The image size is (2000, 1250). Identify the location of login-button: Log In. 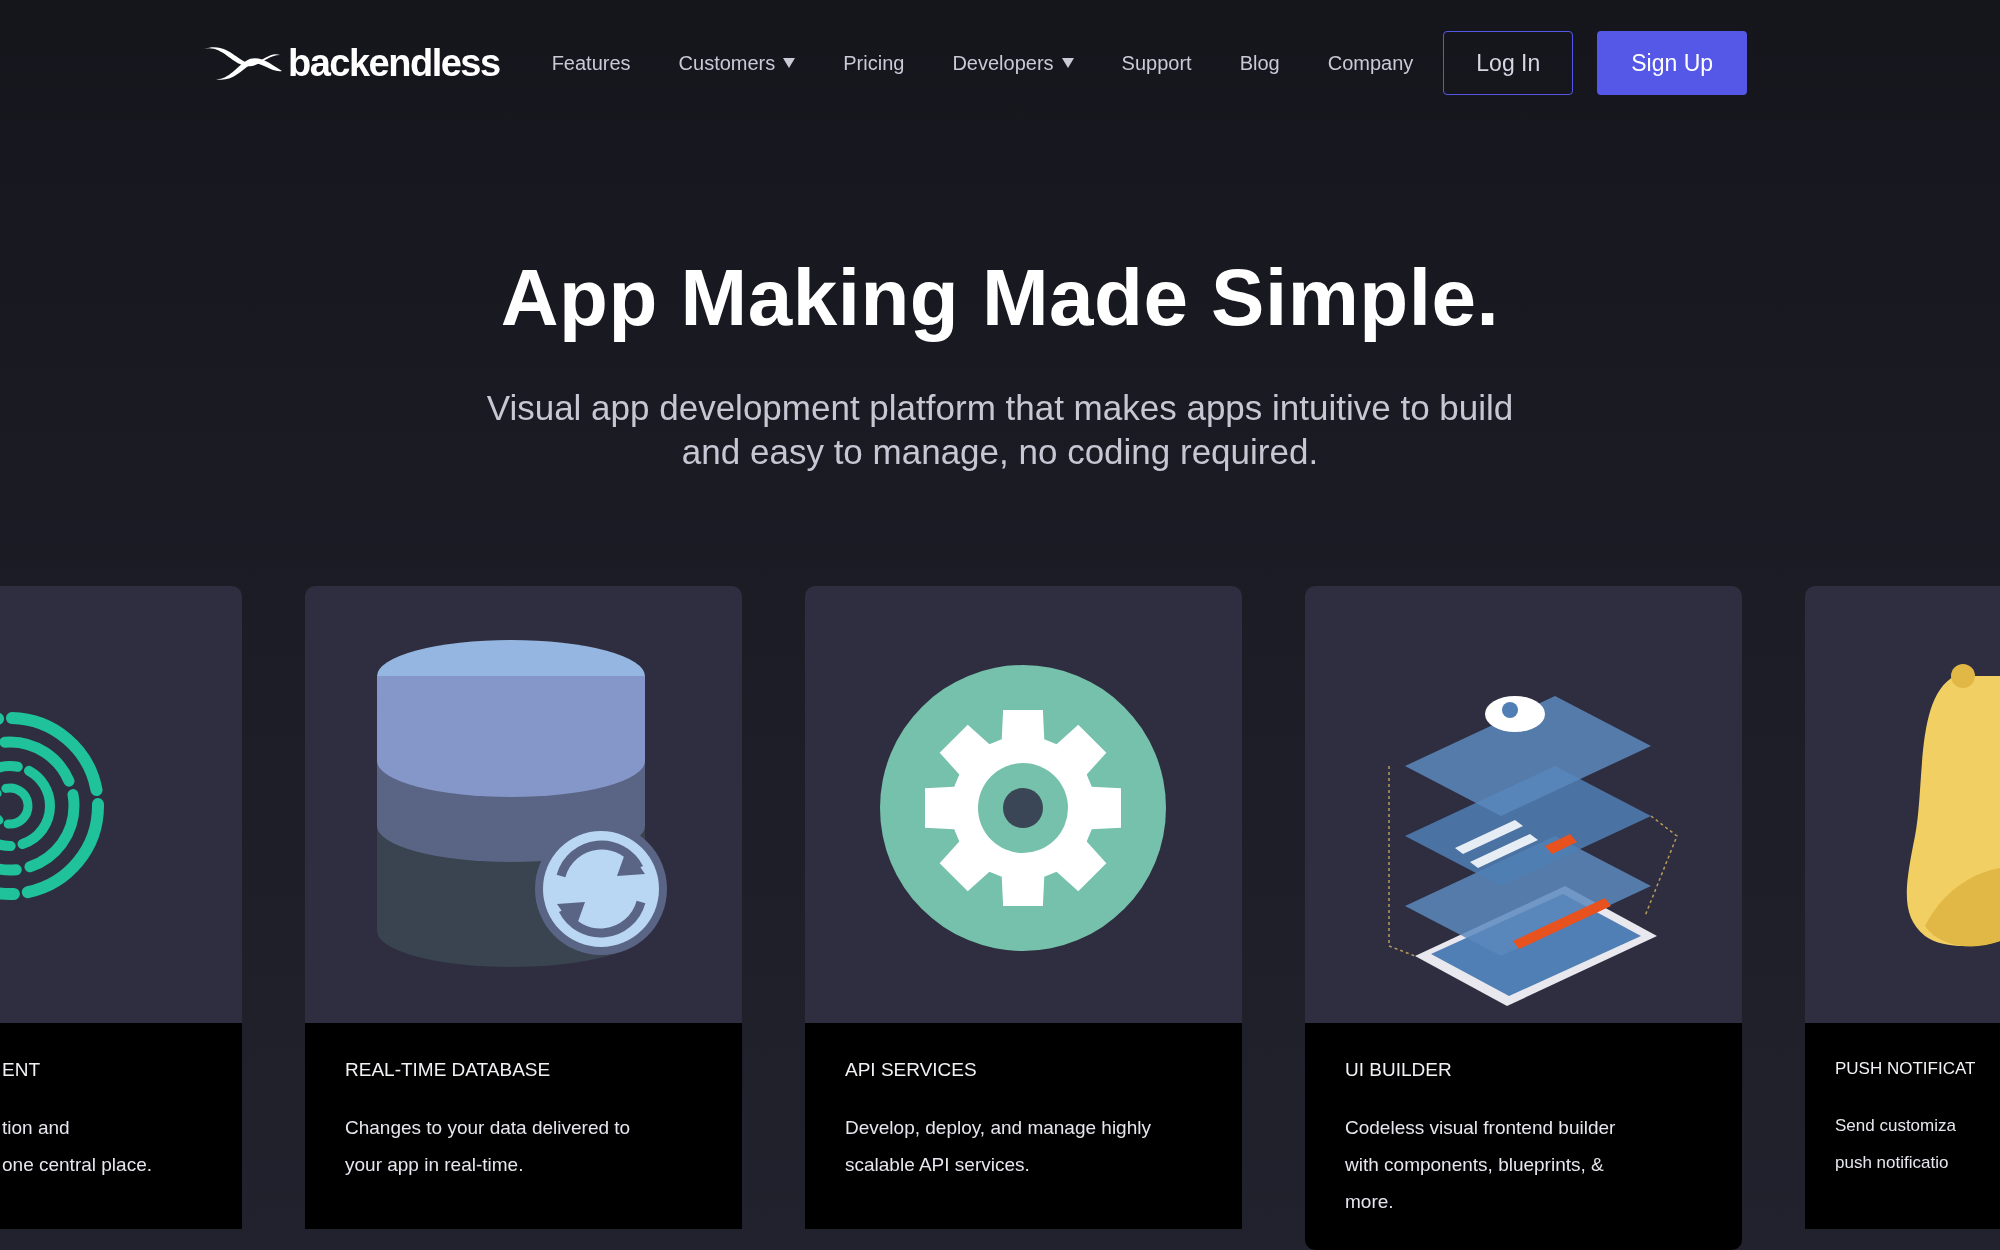
(1508, 63).